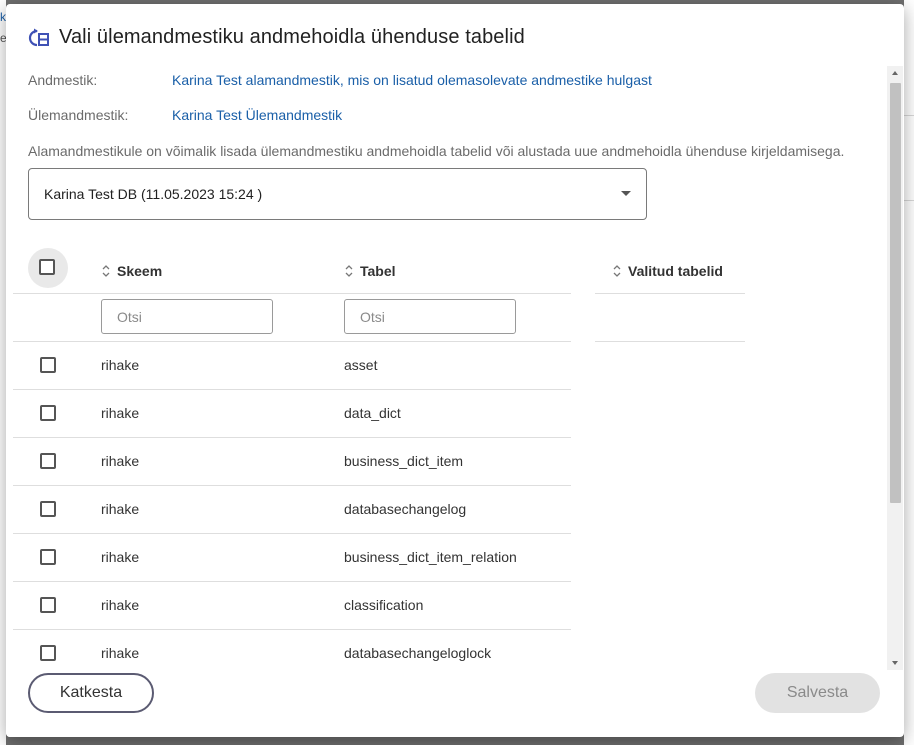  What do you see at coordinates (895, 663) in the screenshot?
I see `scroll-down-icon` at bounding box center [895, 663].